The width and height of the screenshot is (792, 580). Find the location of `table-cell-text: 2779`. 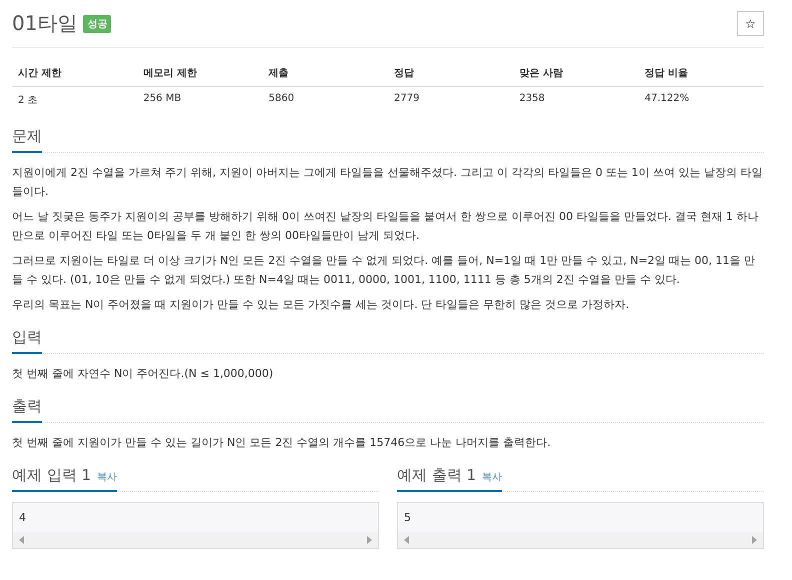

table-cell-text: 2779 is located at coordinates (406, 99).